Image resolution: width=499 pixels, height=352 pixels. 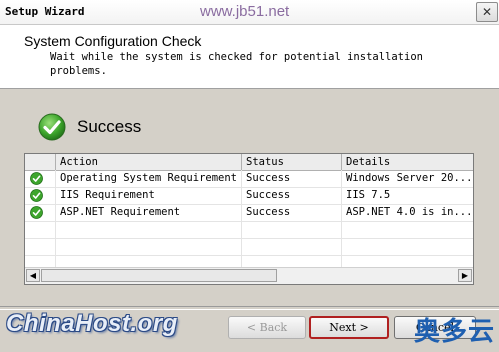 What do you see at coordinates (368, 195) in the screenshot?
I see `cell-details: IIS 7.5` at bounding box center [368, 195].